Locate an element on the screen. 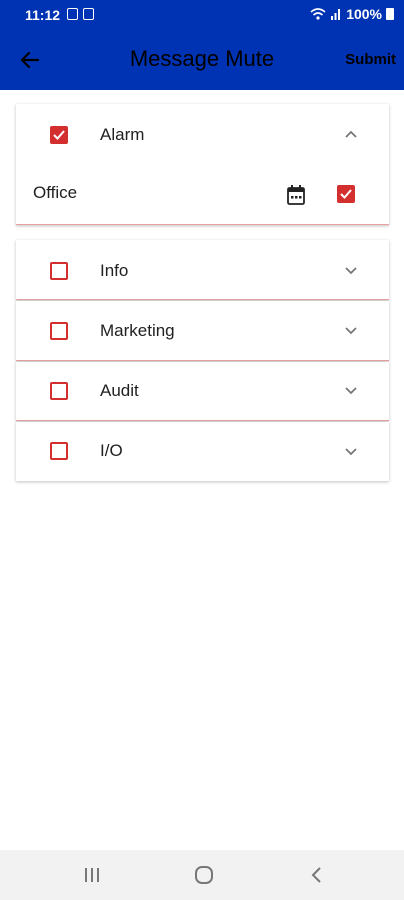  battery-percent: 100% is located at coordinates (364, 14).